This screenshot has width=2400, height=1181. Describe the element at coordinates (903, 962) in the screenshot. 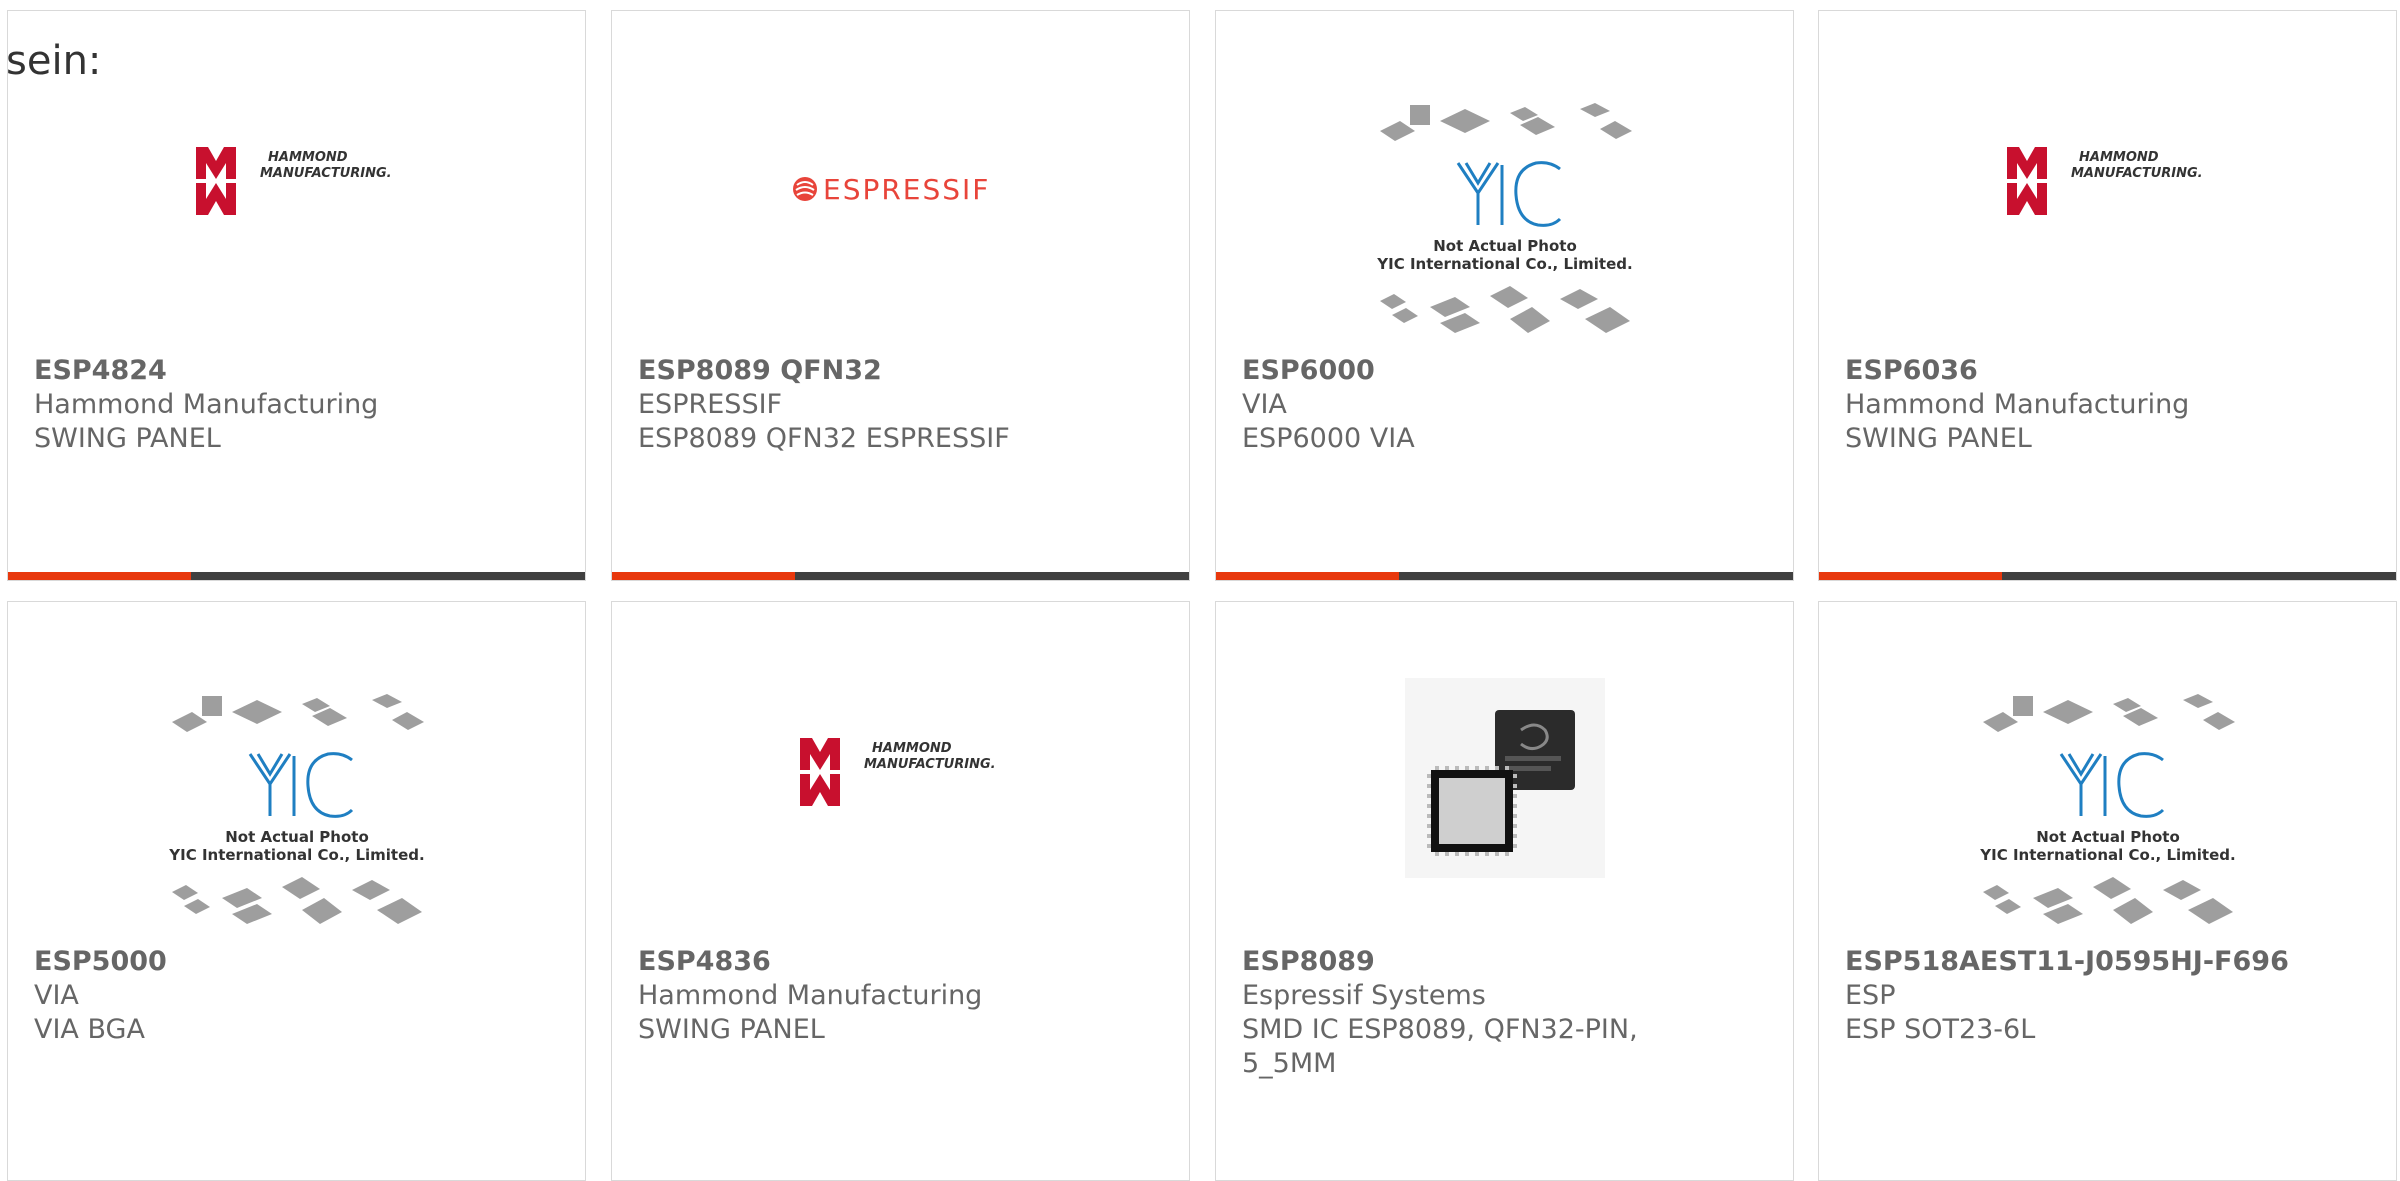

I see `part-number: ESP4836` at that location.